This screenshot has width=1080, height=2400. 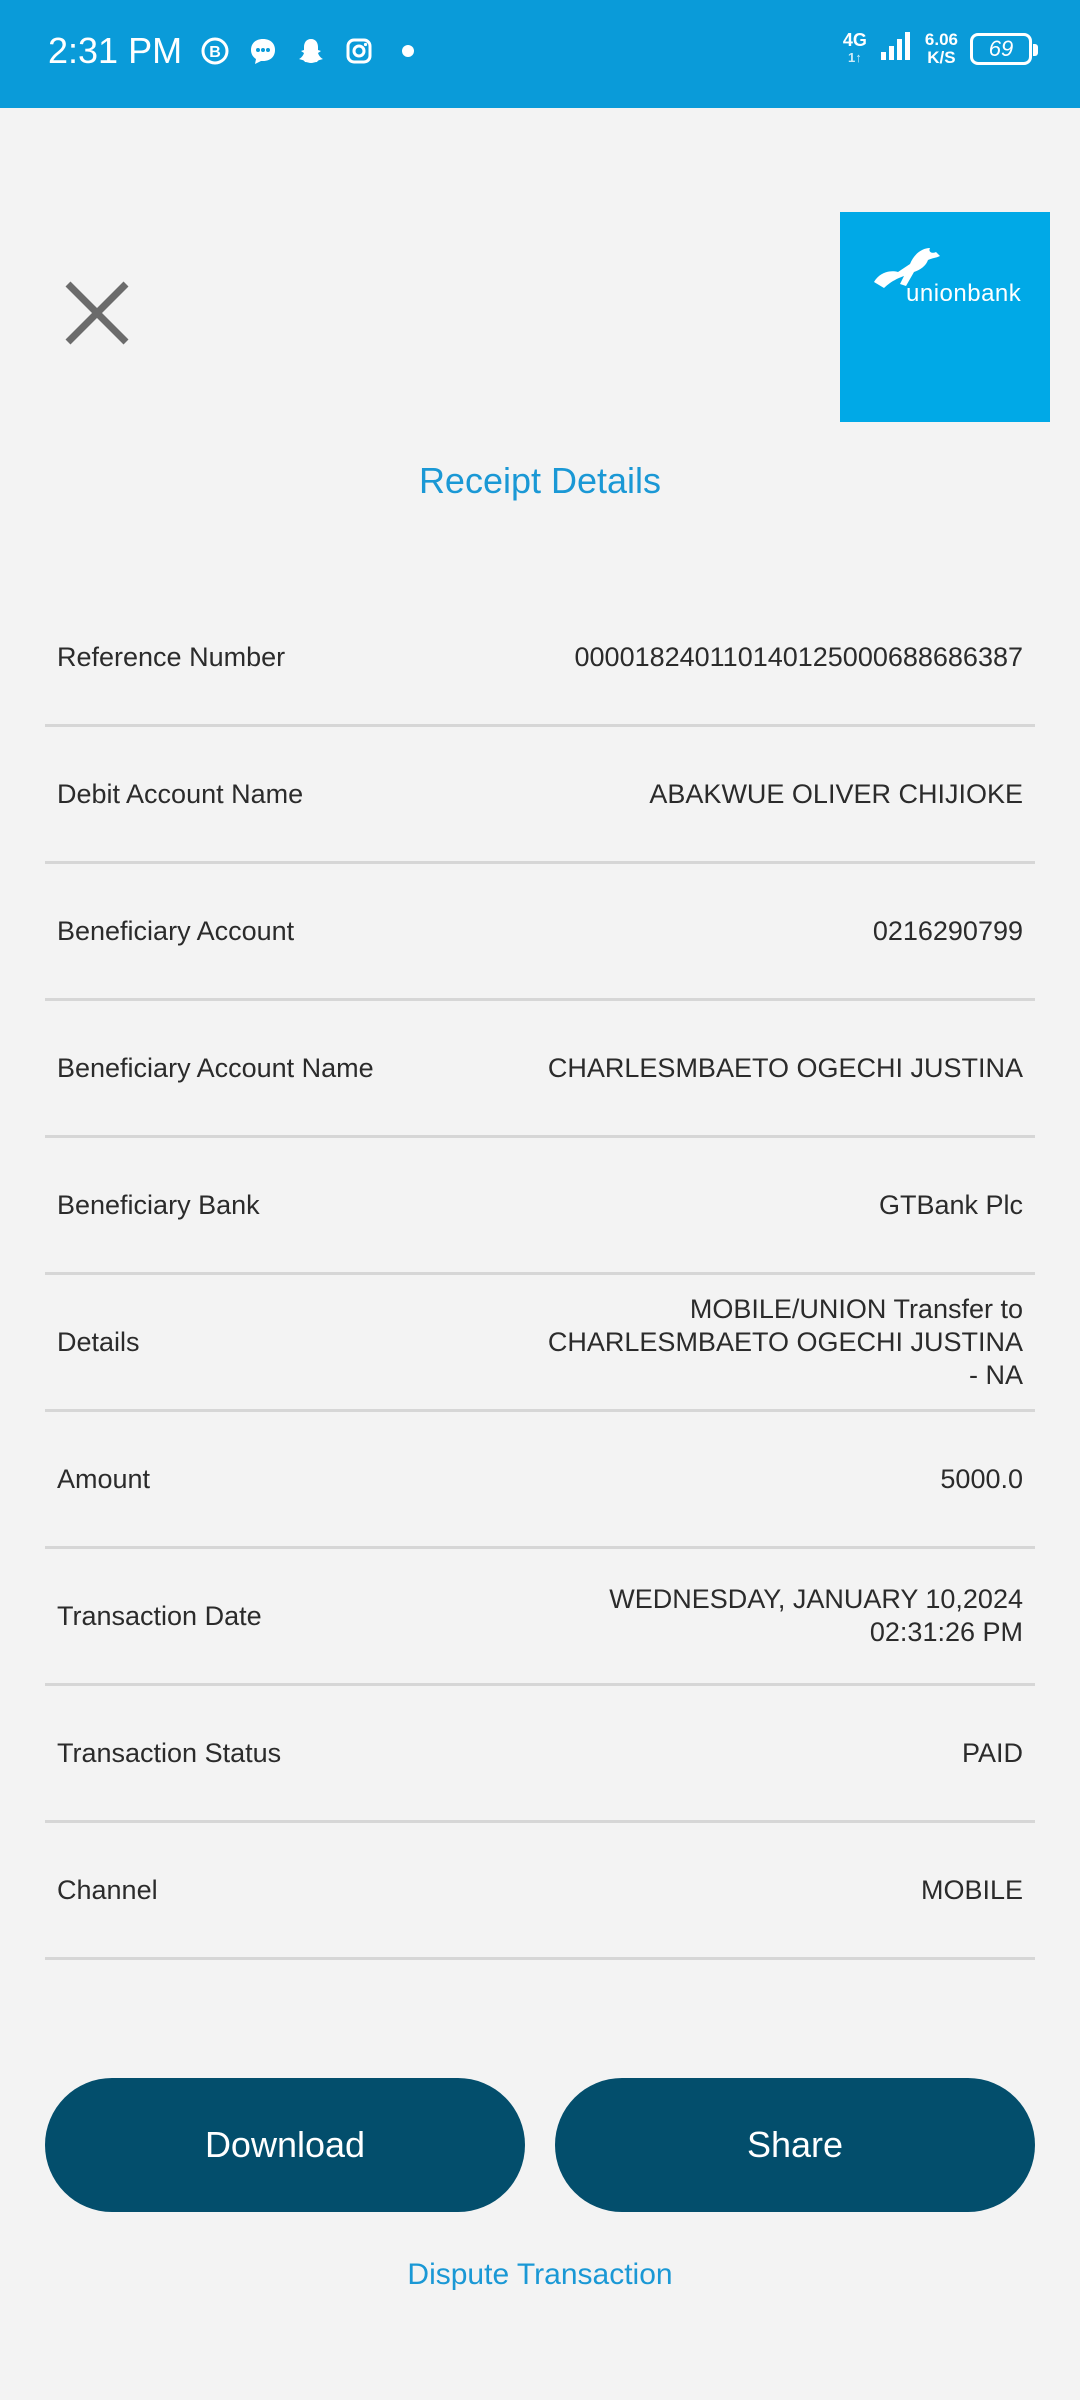 What do you see at coordinates (176, 930) in the screenshot?
I see `row-label: Beneficiary Account` at bounding box center [176, 930].